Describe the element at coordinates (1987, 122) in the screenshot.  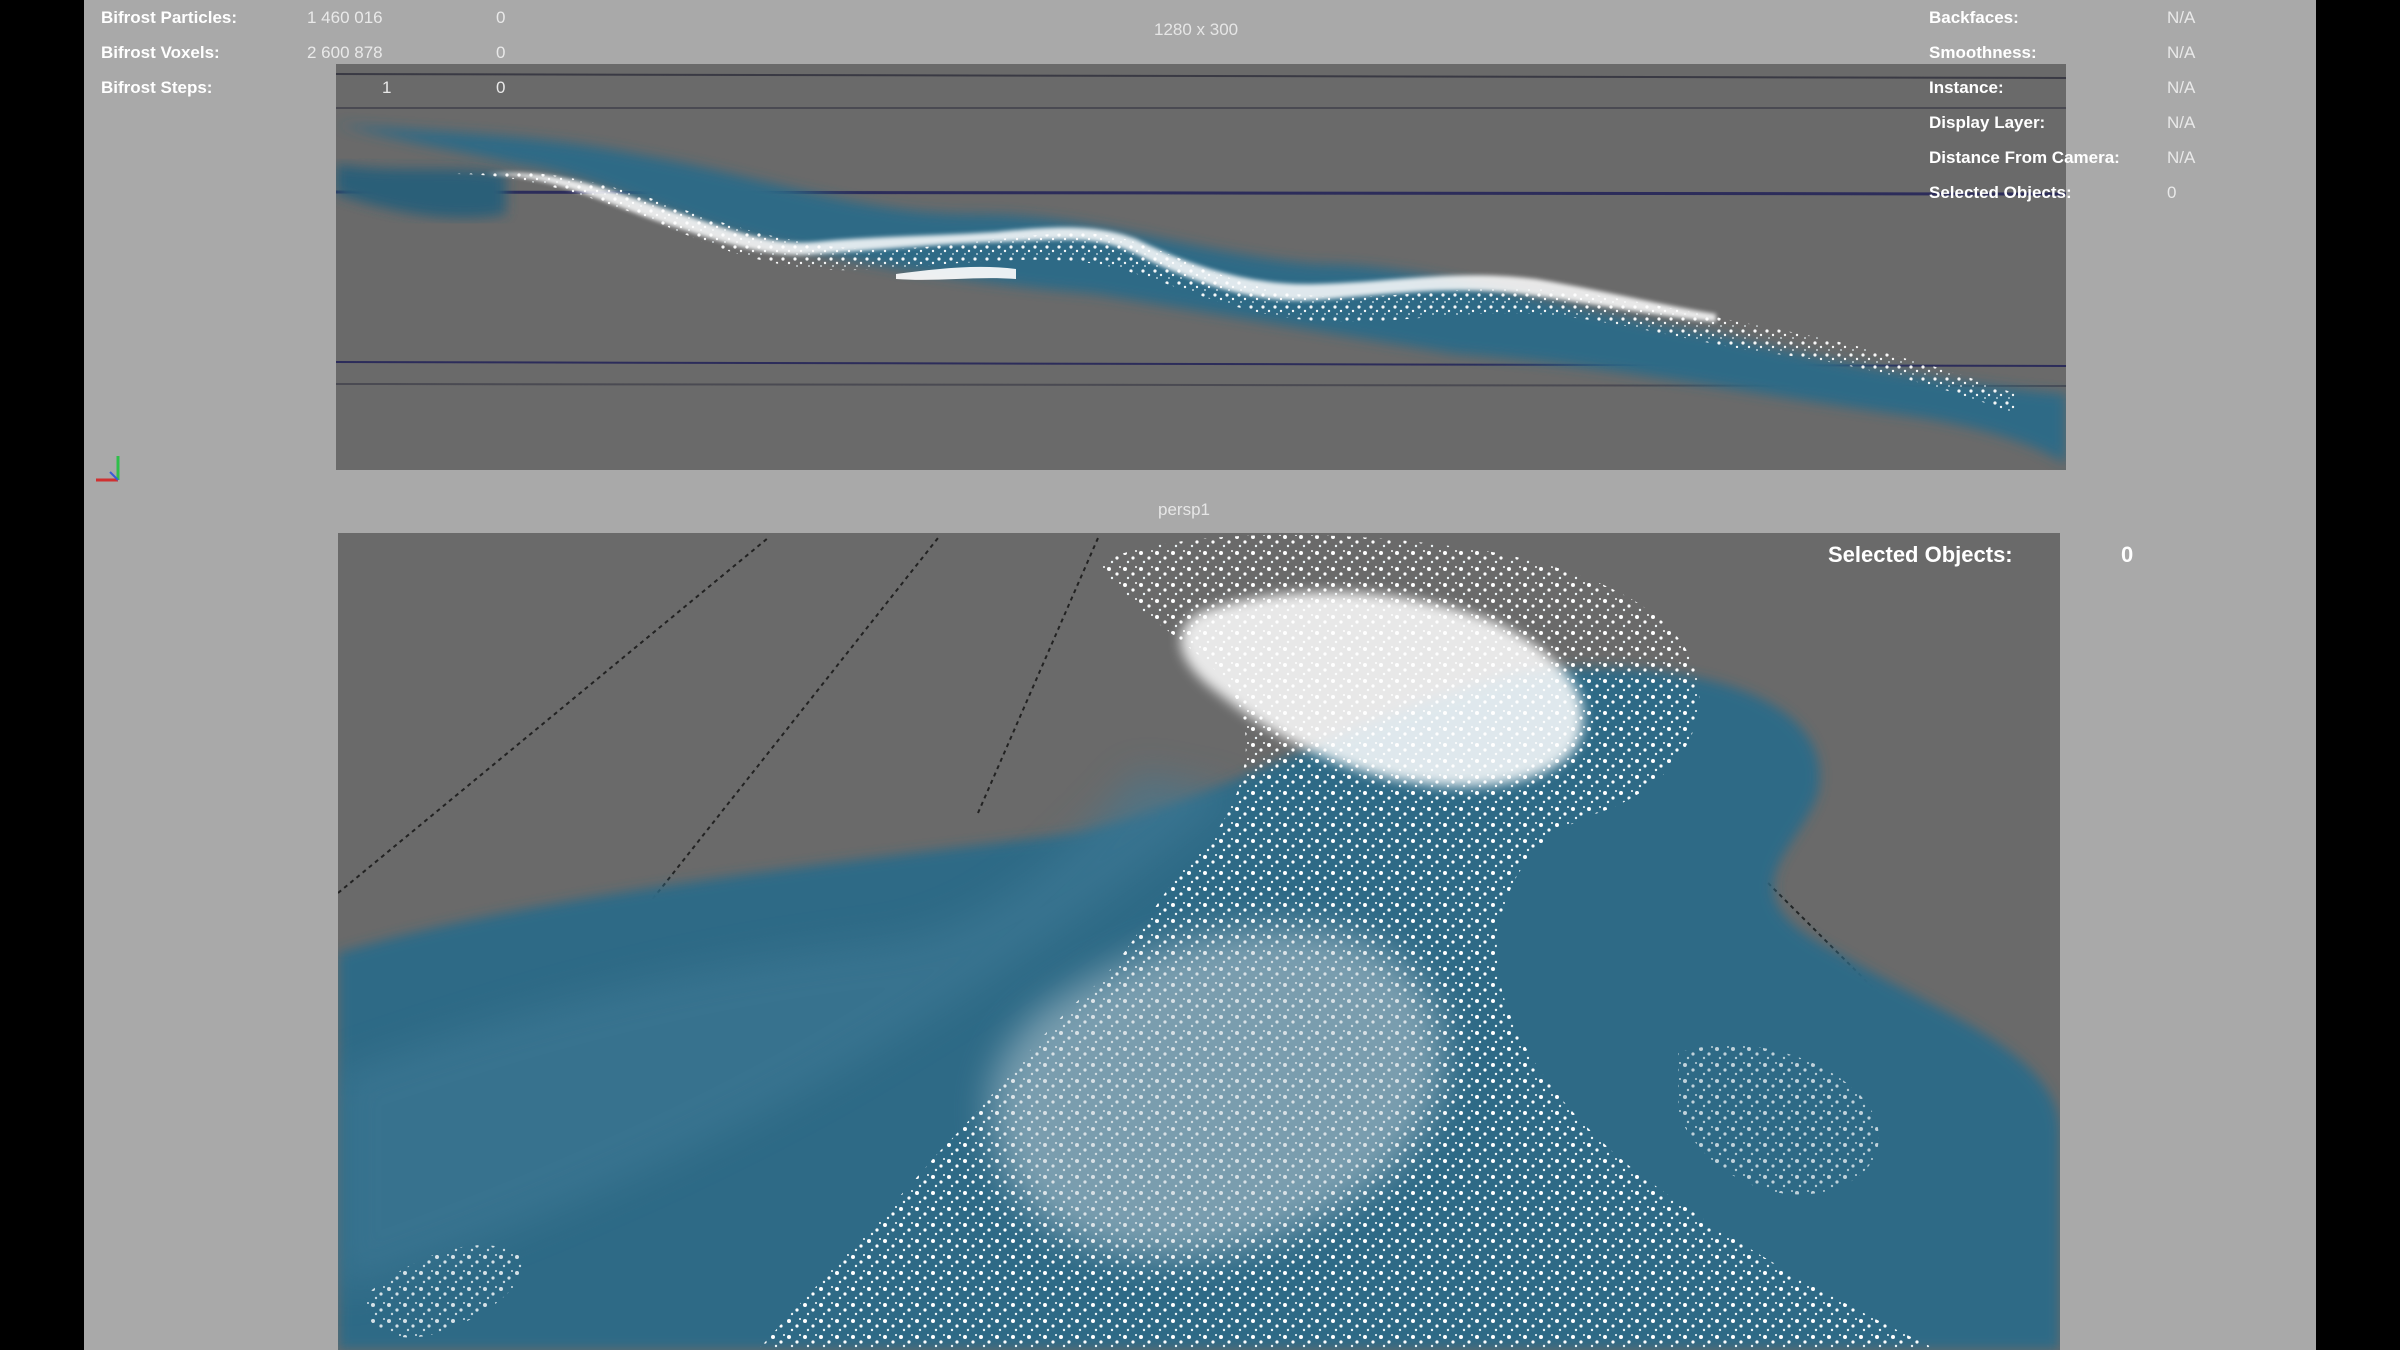
I see `hud-right-label: Display Layer:` at that location.